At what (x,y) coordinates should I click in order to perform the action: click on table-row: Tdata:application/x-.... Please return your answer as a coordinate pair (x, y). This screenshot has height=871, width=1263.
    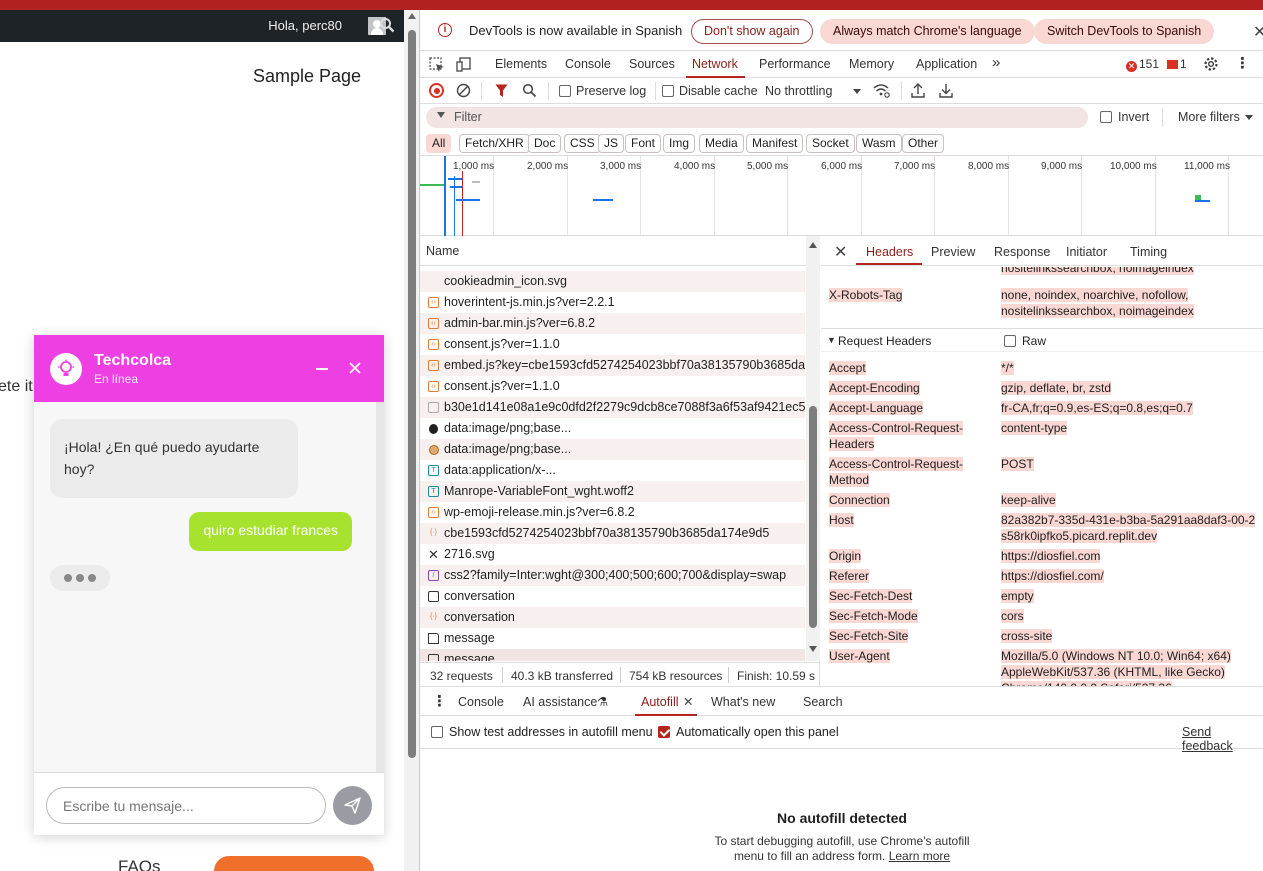
    Looking at the image, I should click on (612, 470).